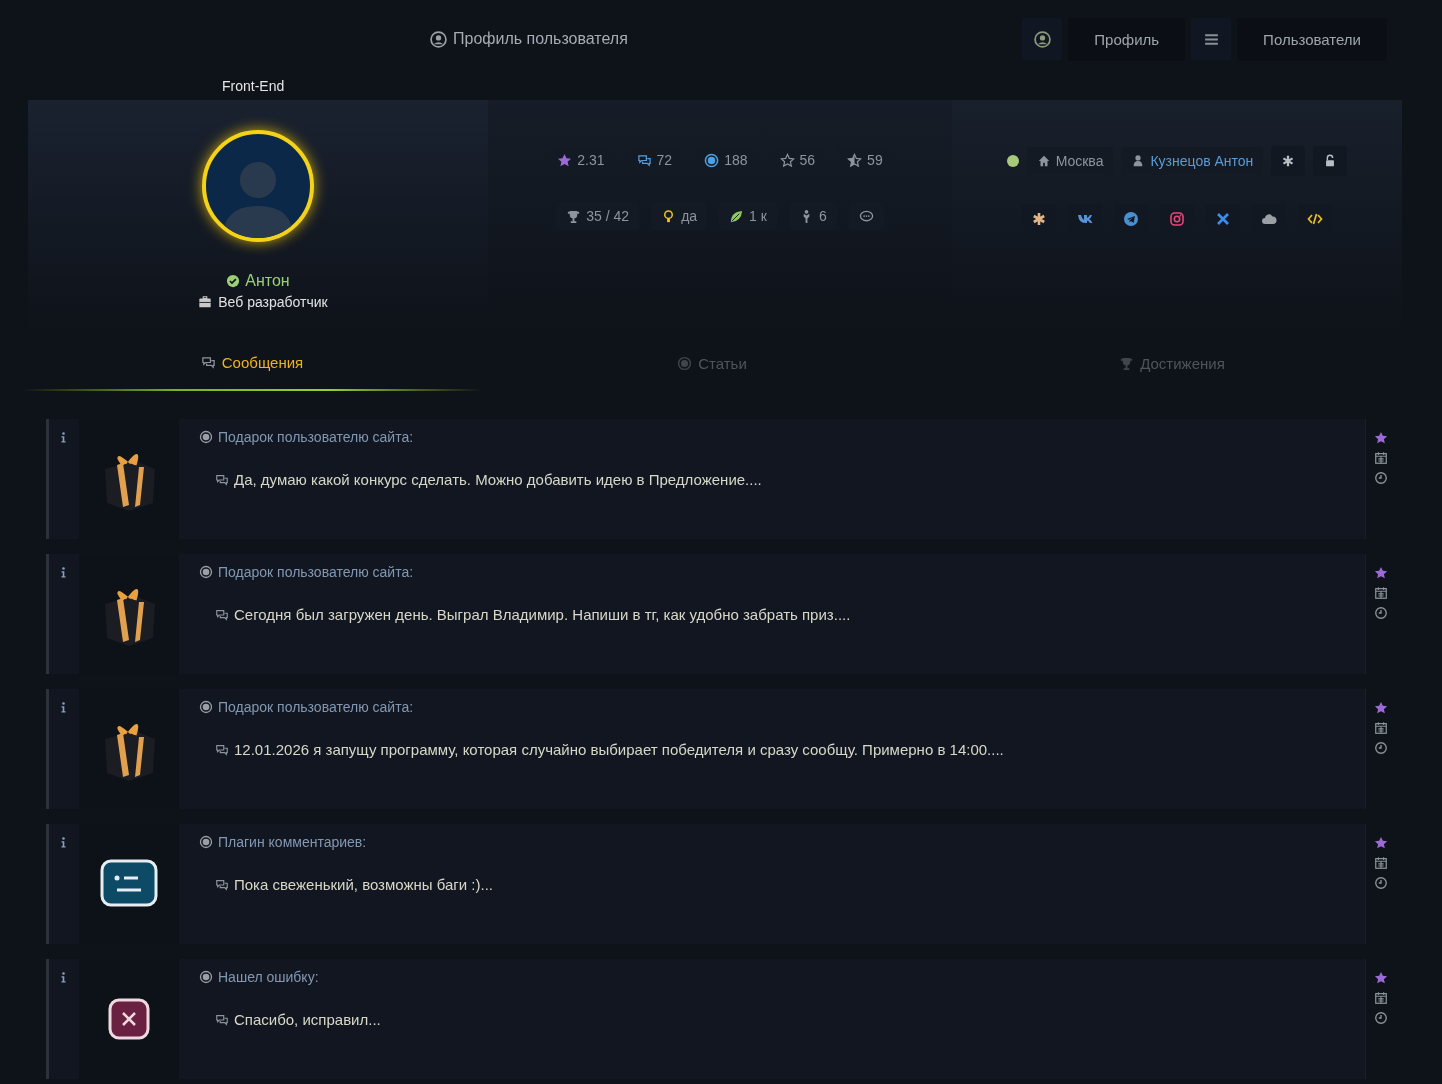 This screenshot has width=1442, height=1084. Describe the element at coordinates (1269, 219) in the screenshot. I see `cloud-icon` at that location.